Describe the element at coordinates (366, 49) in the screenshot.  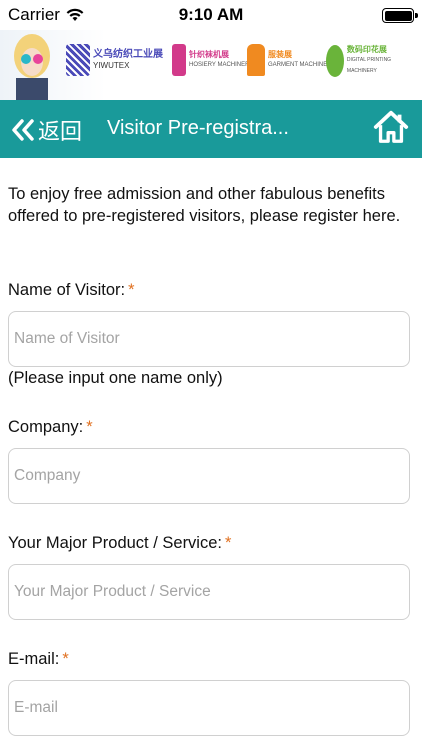
I see `printing-cn: 数码印花展` at that location.